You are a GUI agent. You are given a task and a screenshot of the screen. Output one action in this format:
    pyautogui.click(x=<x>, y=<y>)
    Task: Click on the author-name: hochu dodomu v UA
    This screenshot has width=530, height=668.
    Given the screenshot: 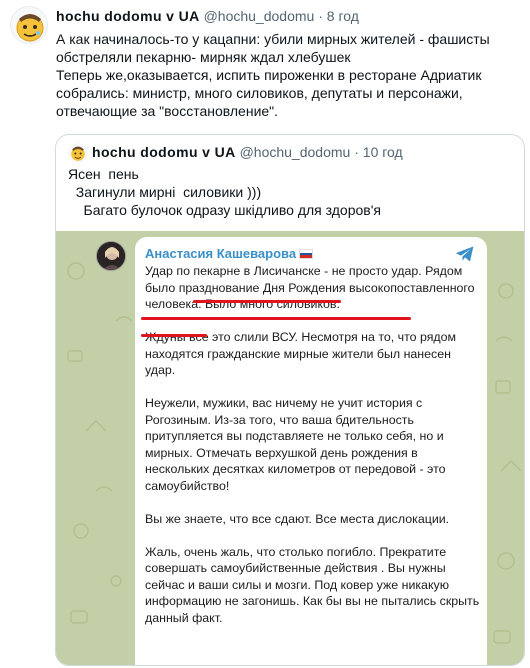 What is the action you would take?
    pyautogui.click(x=128, y=16)
    